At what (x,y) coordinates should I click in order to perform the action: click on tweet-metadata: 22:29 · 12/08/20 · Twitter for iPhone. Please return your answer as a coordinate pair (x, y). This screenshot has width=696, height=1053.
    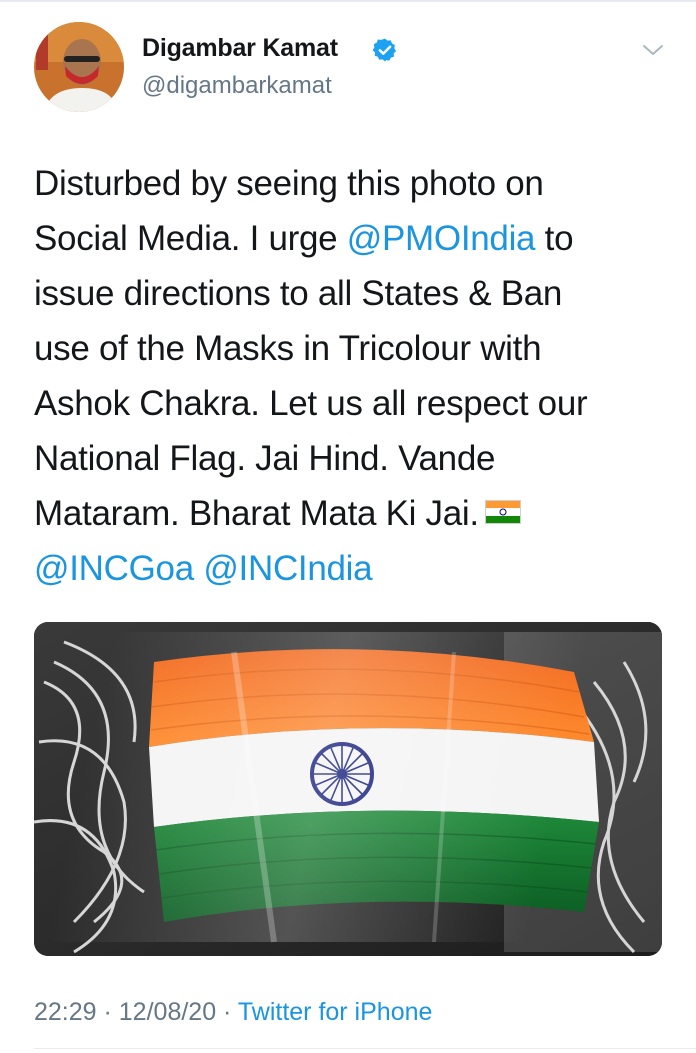
    Looking at the image, I should click on (233, 1012).